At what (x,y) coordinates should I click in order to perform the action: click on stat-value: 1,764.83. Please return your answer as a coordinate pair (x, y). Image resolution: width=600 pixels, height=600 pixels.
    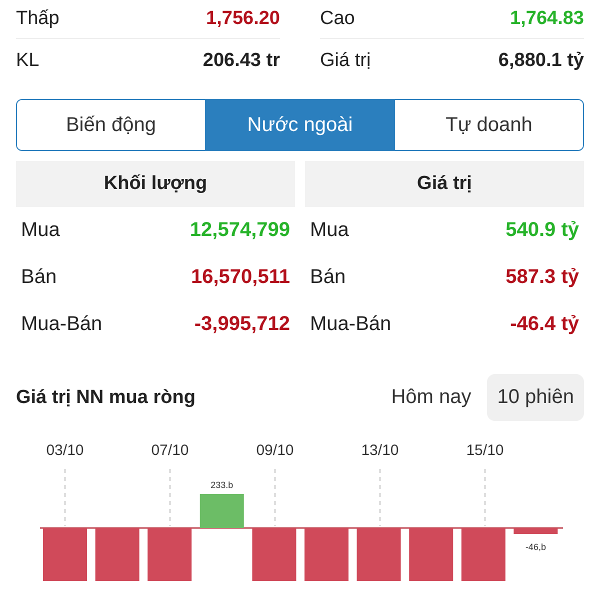
    Looking at the image, I should click on (547, 19).